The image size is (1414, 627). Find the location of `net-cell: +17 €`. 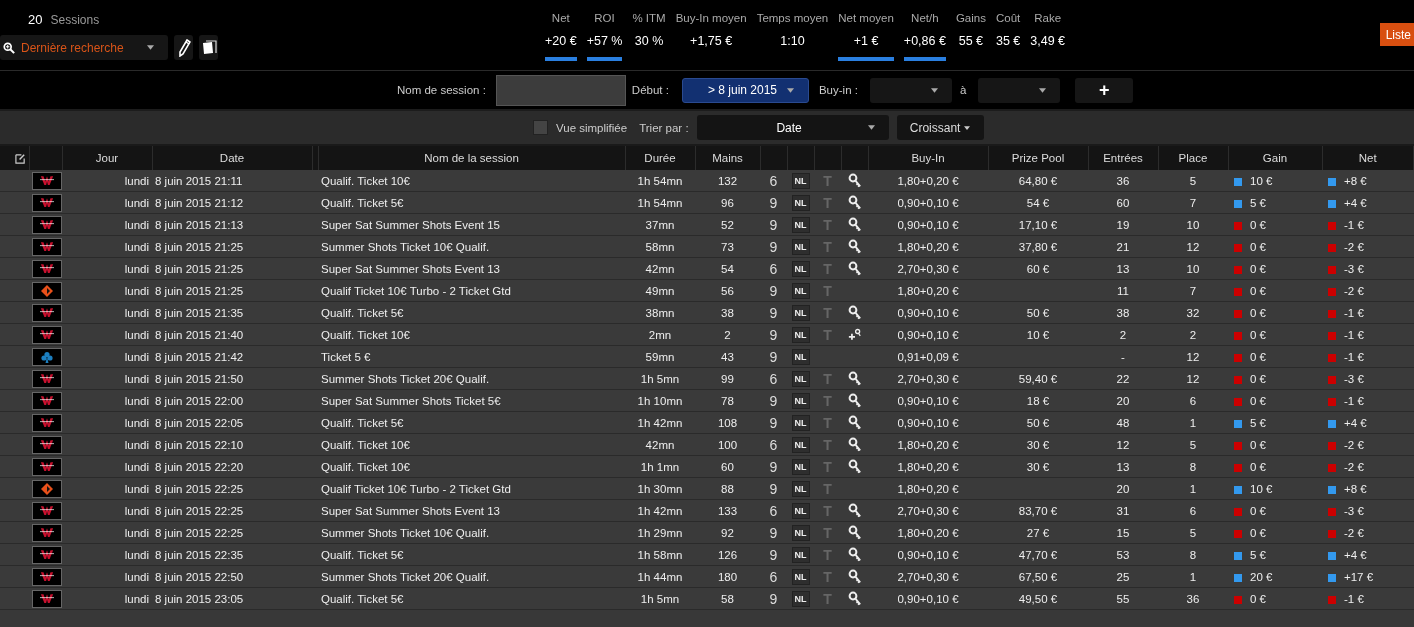

net-cell: +17 € is located at coordinates (1359, 576).